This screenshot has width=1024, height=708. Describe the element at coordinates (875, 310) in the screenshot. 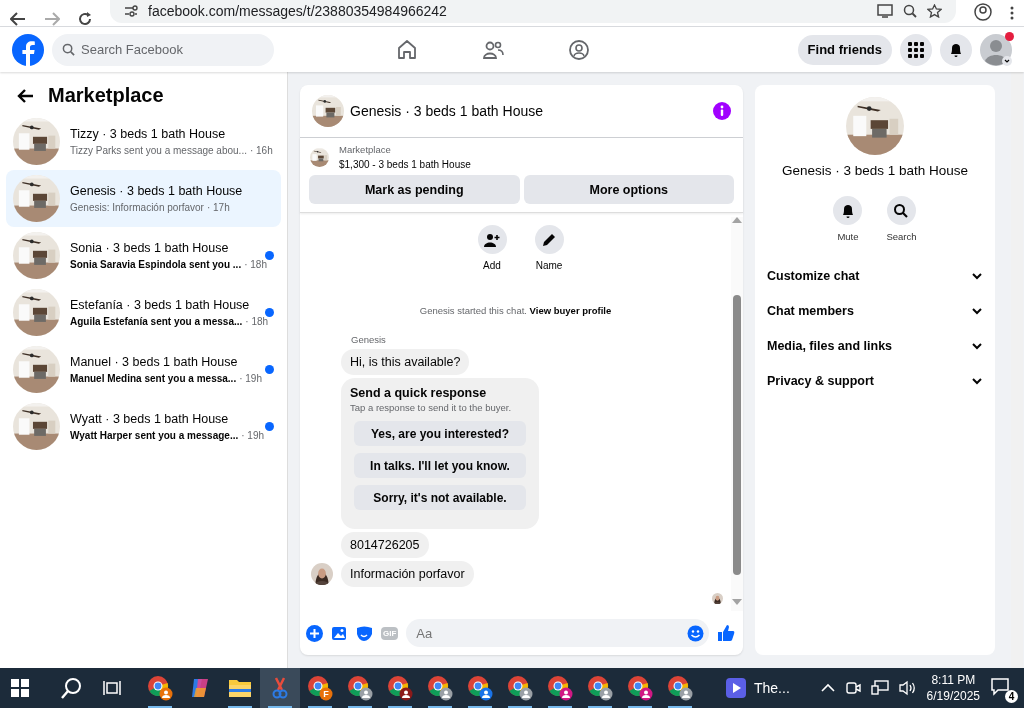

I see `section-header: Chat members` at that location.